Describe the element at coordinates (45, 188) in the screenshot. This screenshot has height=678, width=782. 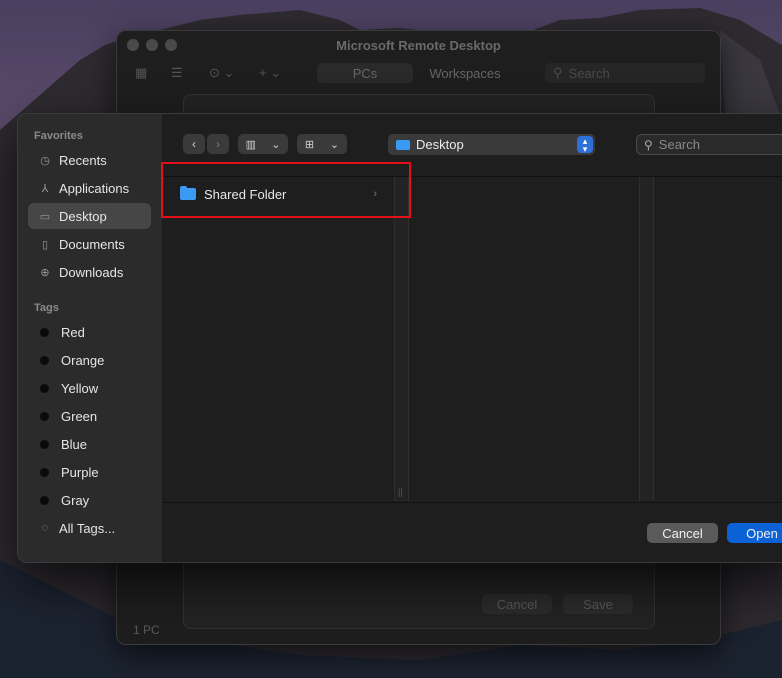
I see `applications-icon: ⅄` at that location.